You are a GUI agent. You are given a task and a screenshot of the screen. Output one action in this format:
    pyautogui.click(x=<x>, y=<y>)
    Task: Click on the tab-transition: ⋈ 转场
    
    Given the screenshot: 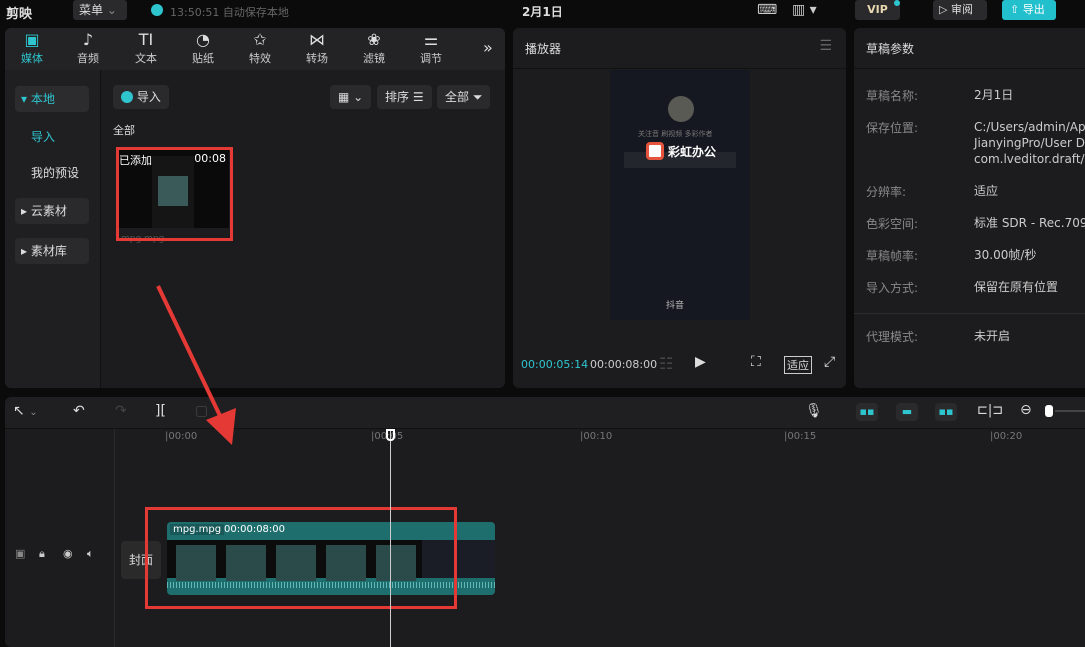 What is the action you would take?
    pyautogui.click(x=317, y=48)
    